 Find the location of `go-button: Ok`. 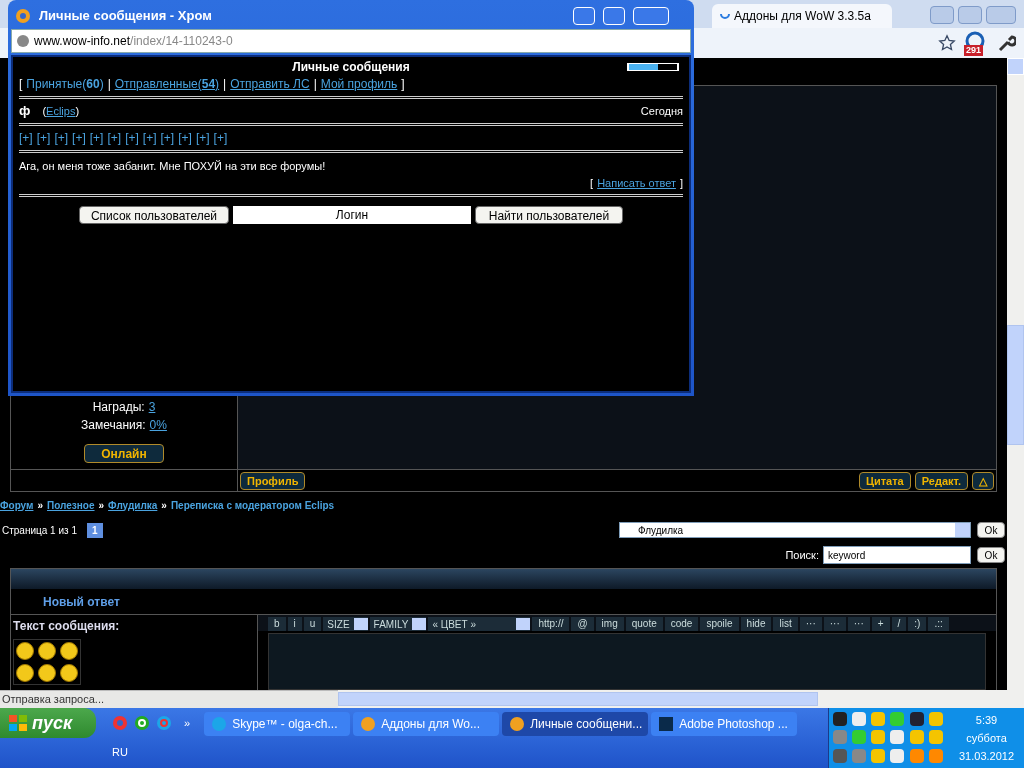

go-button: Ok is located at coordinates (991, 530).